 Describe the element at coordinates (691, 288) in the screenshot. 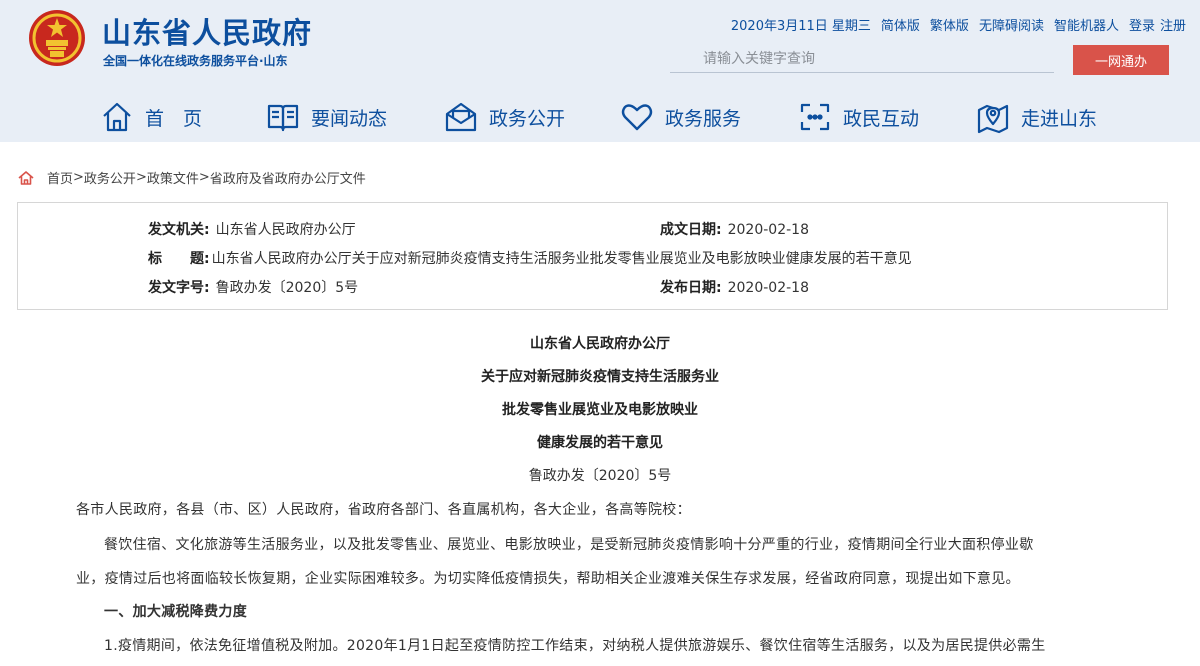

I see `meta-published-label: 发布日期:` at that location.